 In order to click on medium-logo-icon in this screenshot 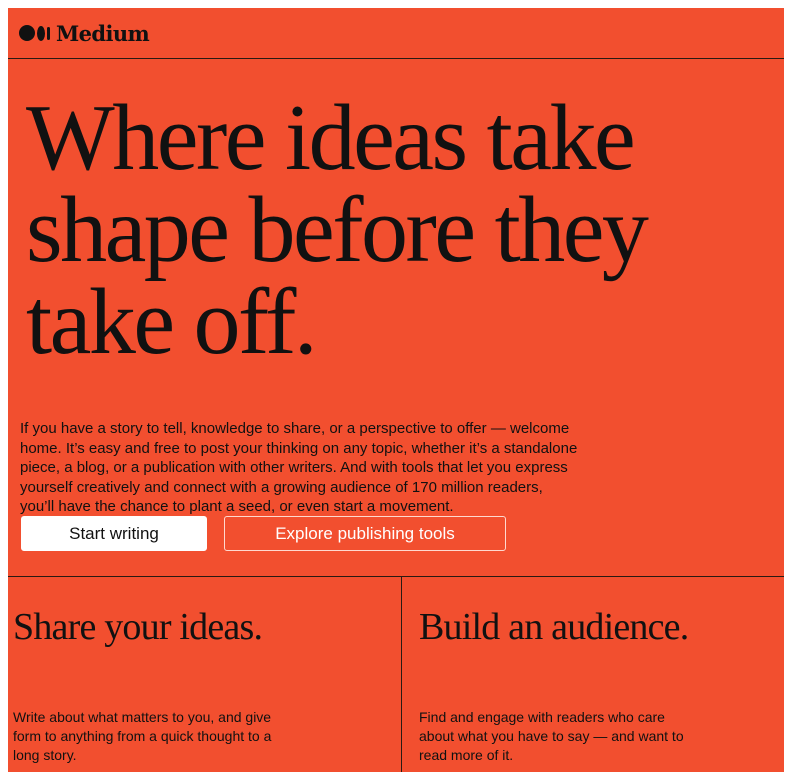, I will do `click(34, 33)`.